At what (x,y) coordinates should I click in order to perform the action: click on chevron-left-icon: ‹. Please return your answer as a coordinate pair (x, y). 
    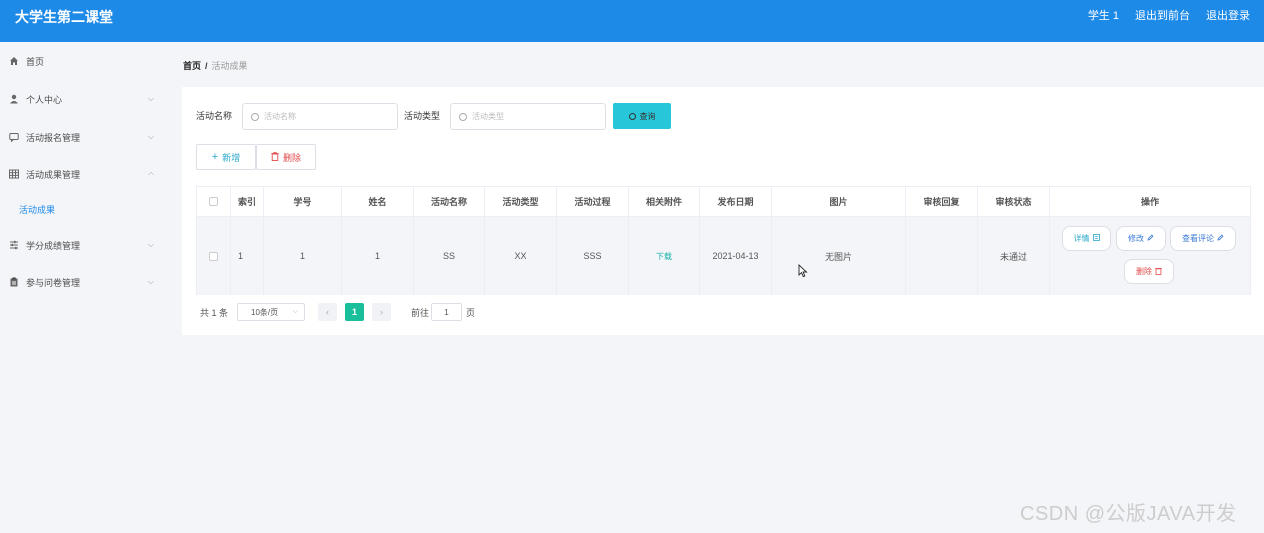
    Looking at the image, I should click on (327, 312).